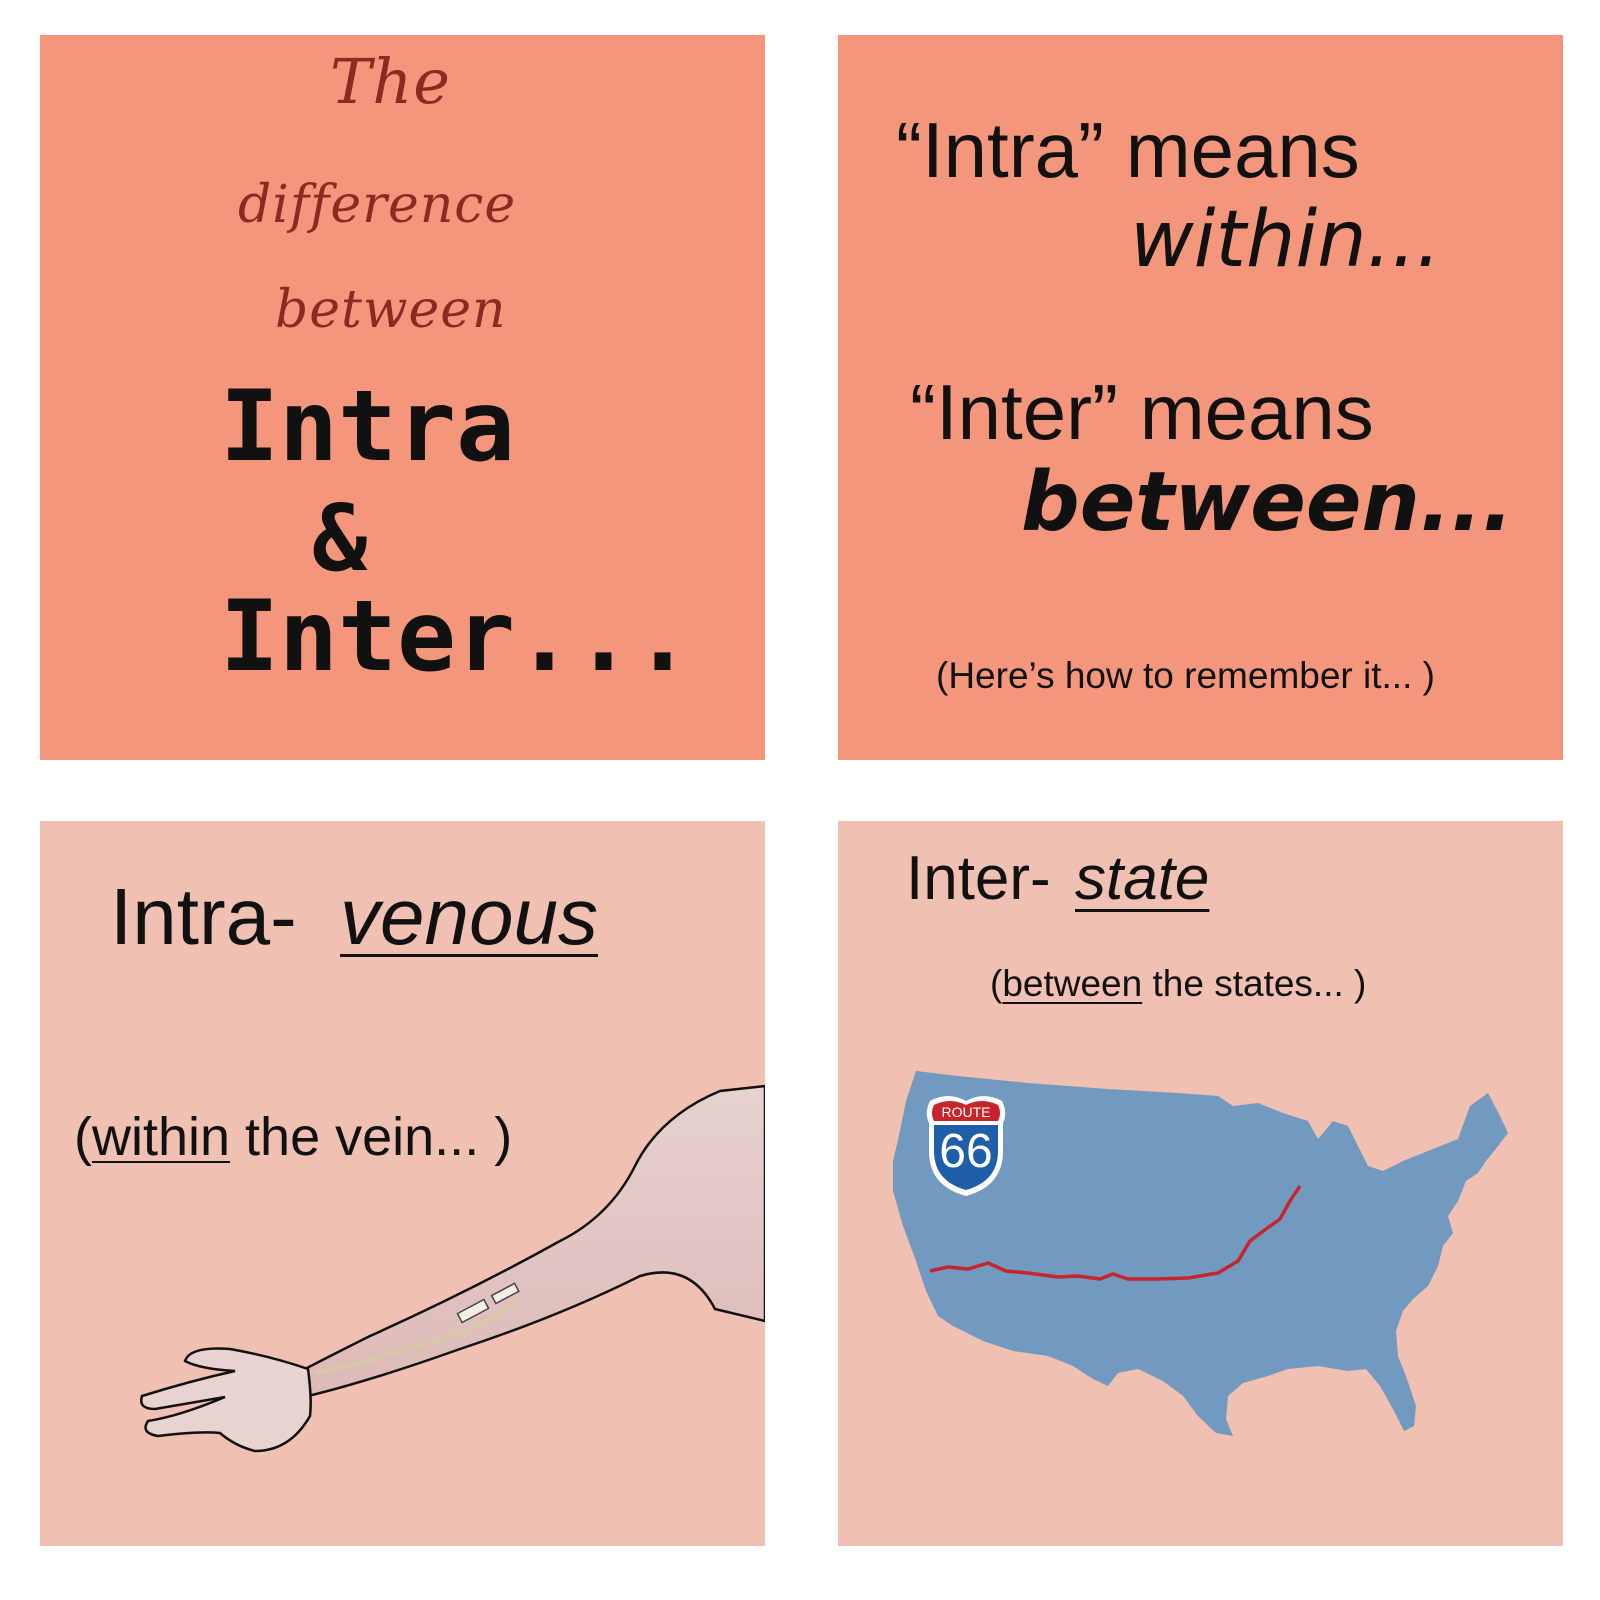 This screenshot has height=1600, width=1600. I want to click on title-intra: Intra, so click(368, 427).